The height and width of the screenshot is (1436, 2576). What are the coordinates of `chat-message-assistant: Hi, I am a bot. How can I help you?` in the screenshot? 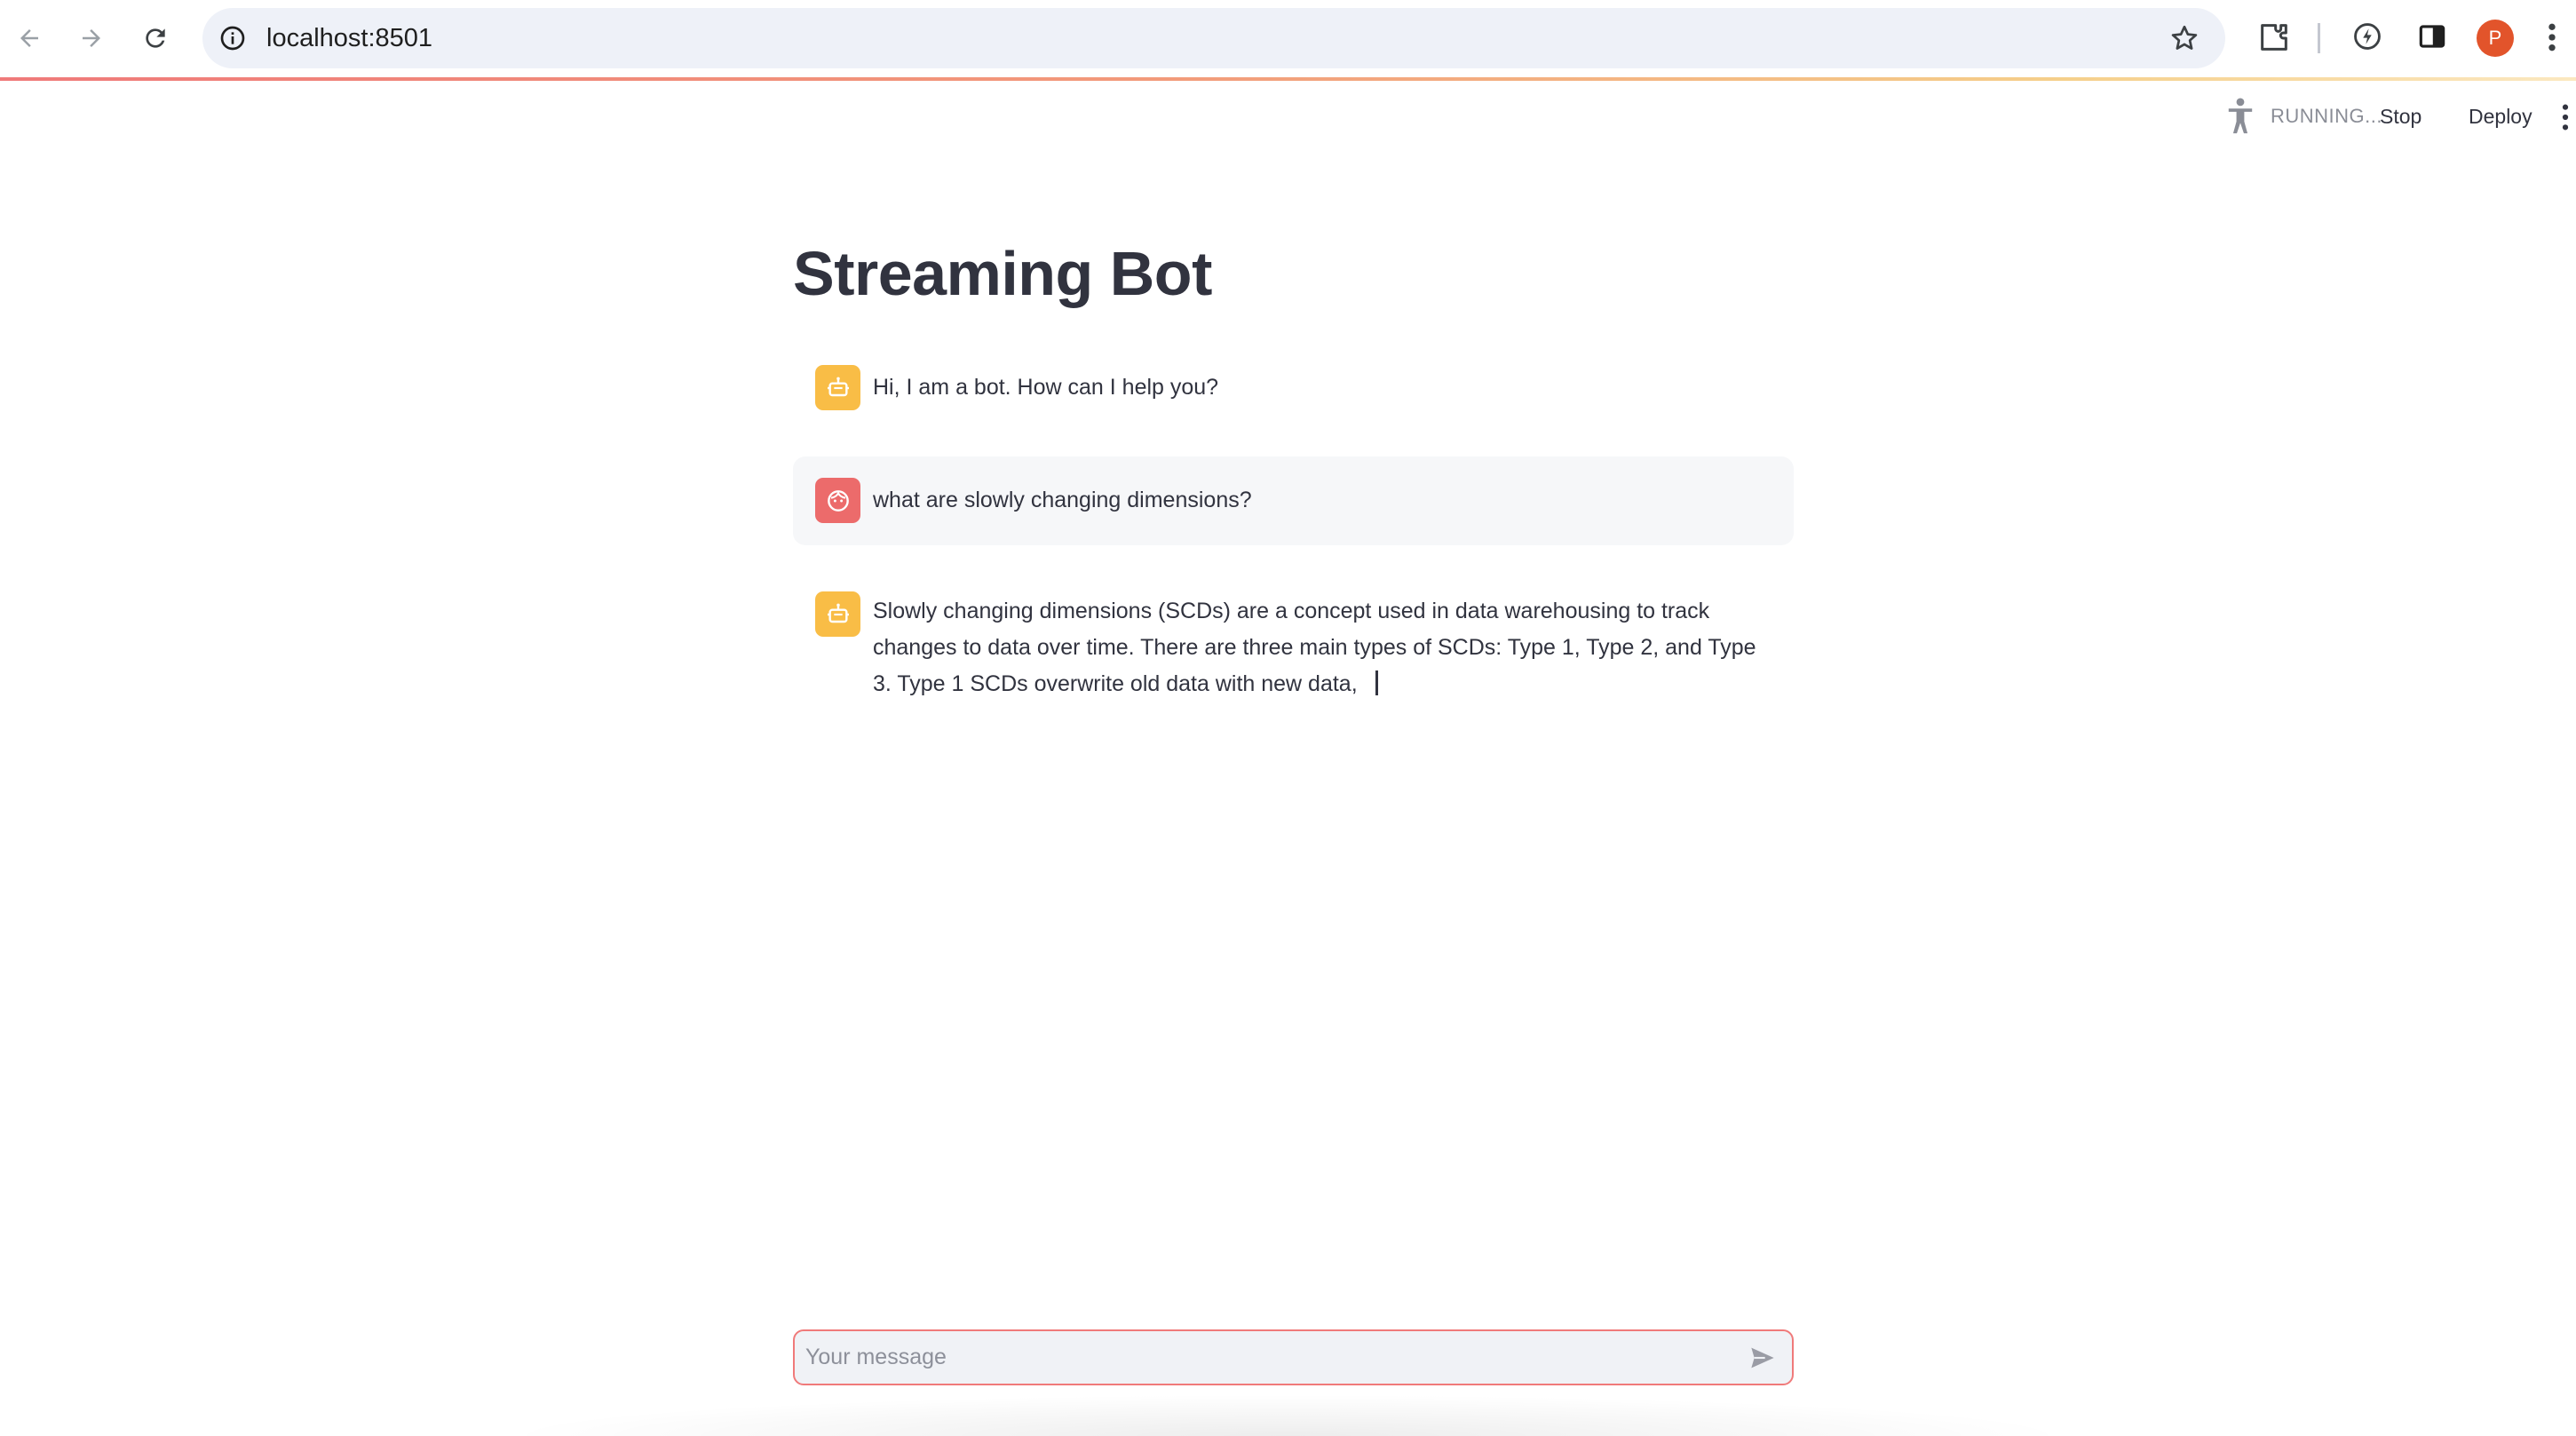 It's located at (1294, 389).